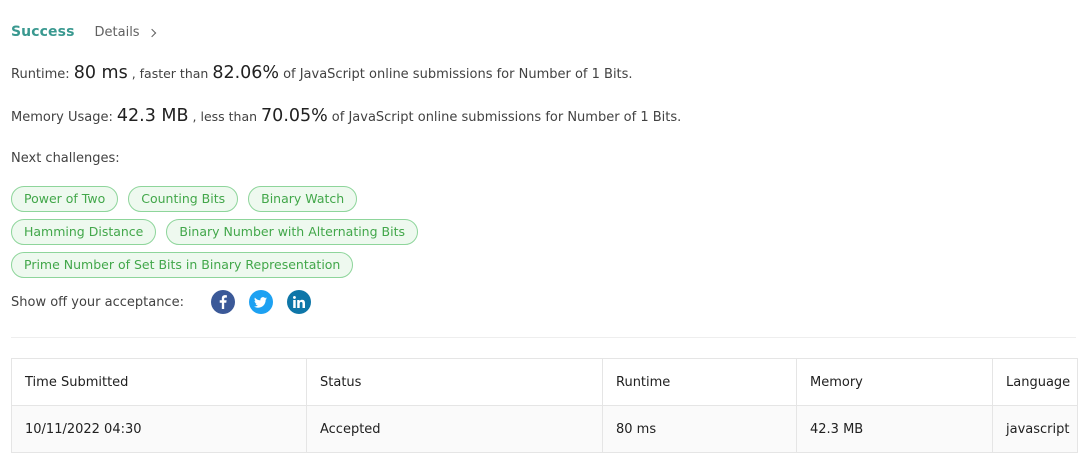 The height and width of the screenshot is (455, 1086). What do you see at coordinates (260, 302) in the screenshot?
I see `twitter-icon` at bounding box center [260, 302].